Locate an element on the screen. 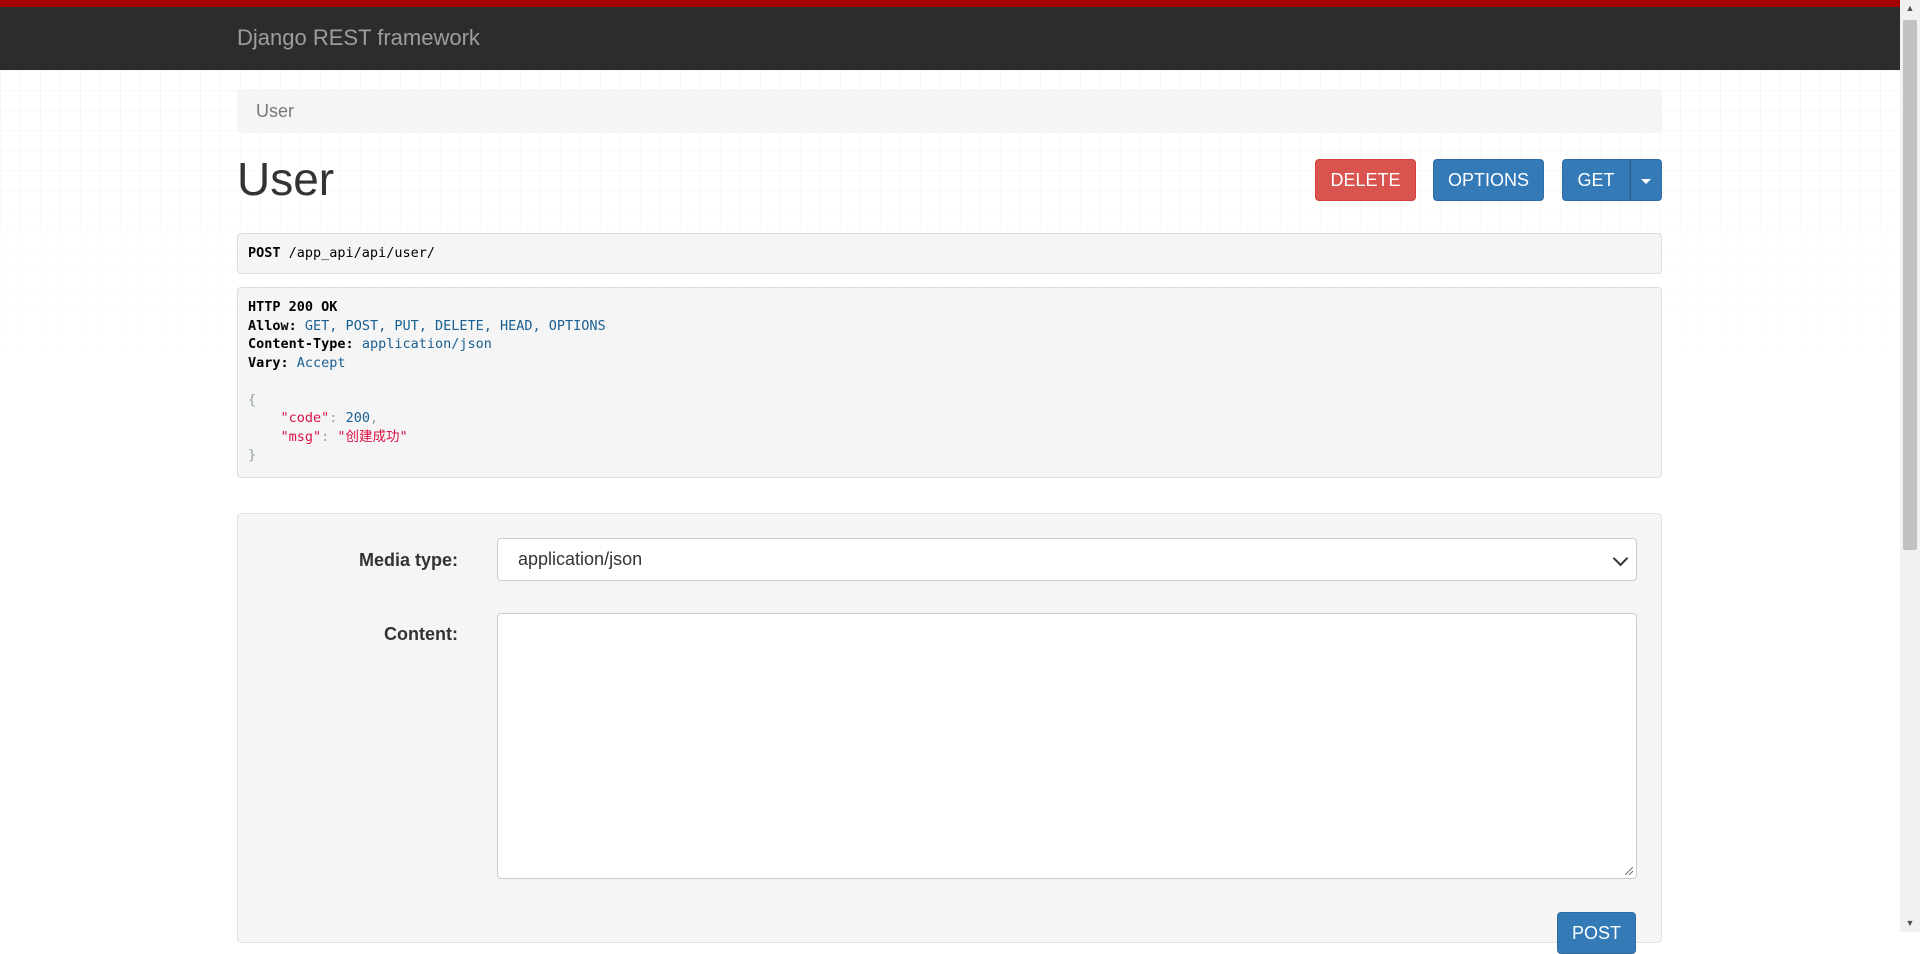 This screenshot has width=1920, height=954. header-value-allow: GET, POST, PUT, DELETE, HEAD, OPTIONS is located at coordinates (455, 325).